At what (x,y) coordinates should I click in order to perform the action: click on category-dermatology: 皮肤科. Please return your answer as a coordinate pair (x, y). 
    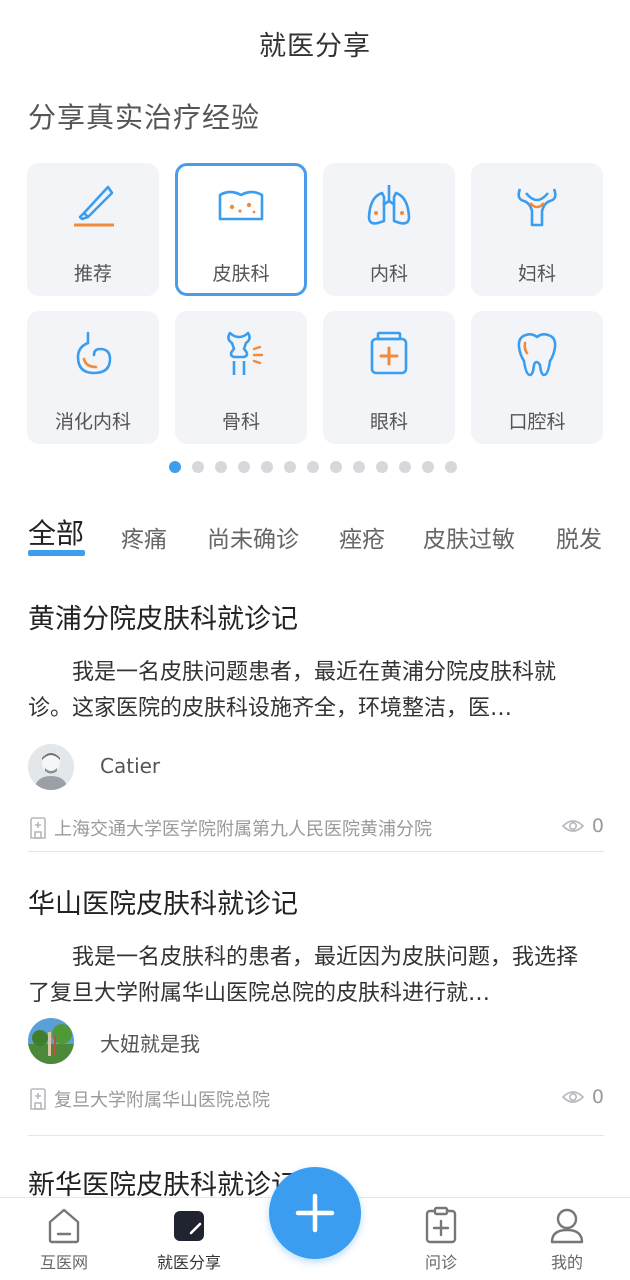
    Looking at the image, I should click on (241, 229).